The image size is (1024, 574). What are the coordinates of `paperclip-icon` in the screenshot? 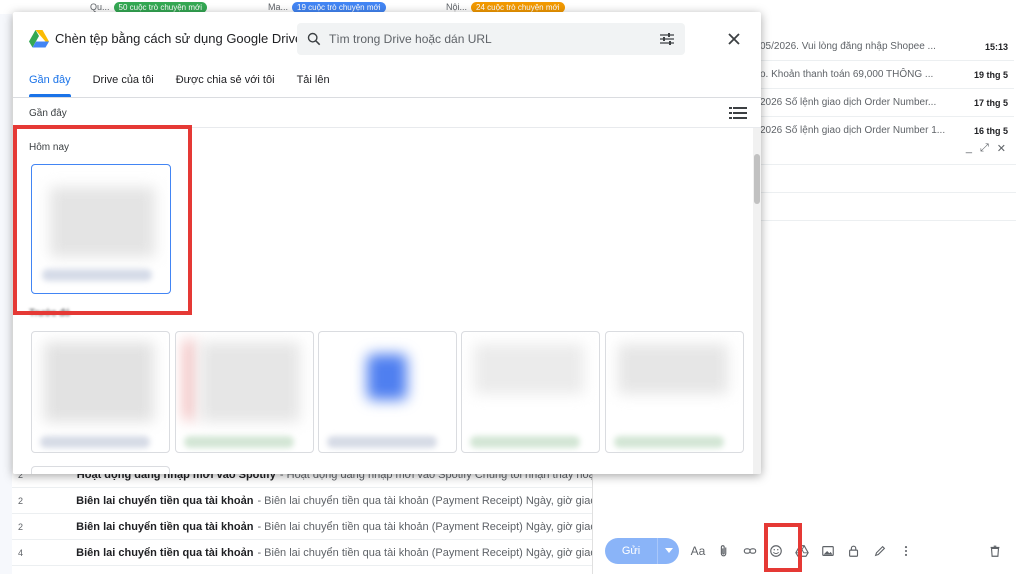 It's located at (723, 551).